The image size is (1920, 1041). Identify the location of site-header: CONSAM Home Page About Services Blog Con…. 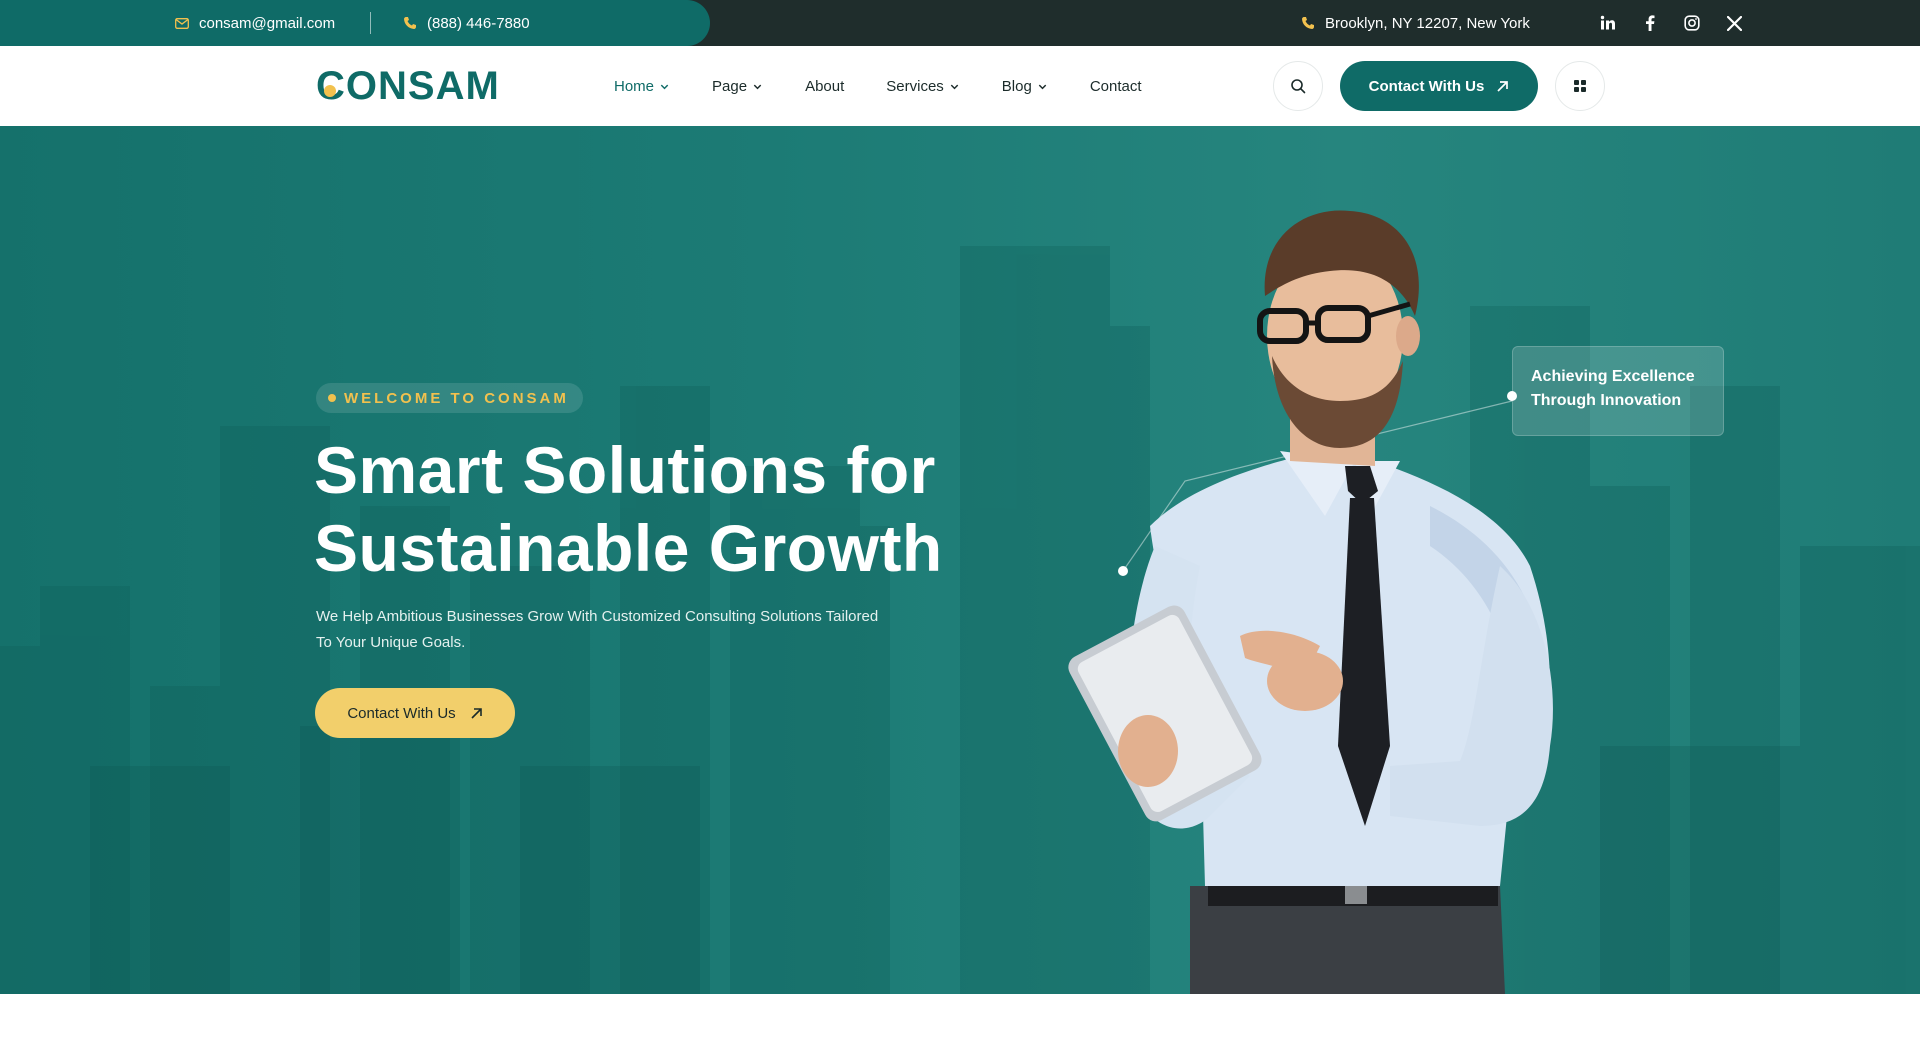
(960, 86).